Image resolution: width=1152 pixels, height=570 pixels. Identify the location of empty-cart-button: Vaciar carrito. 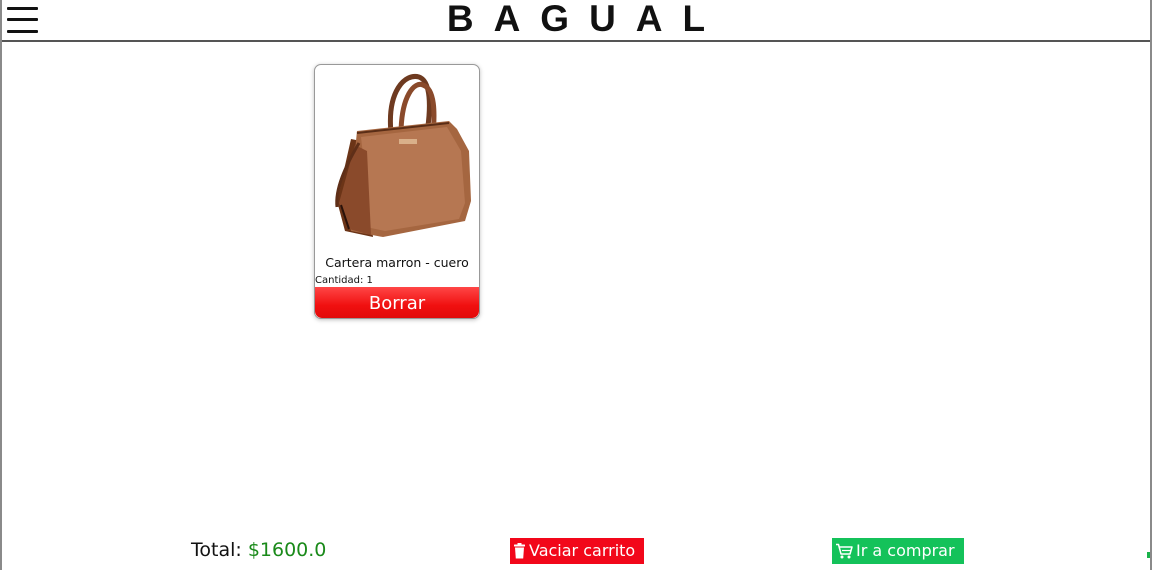
(577, 551).